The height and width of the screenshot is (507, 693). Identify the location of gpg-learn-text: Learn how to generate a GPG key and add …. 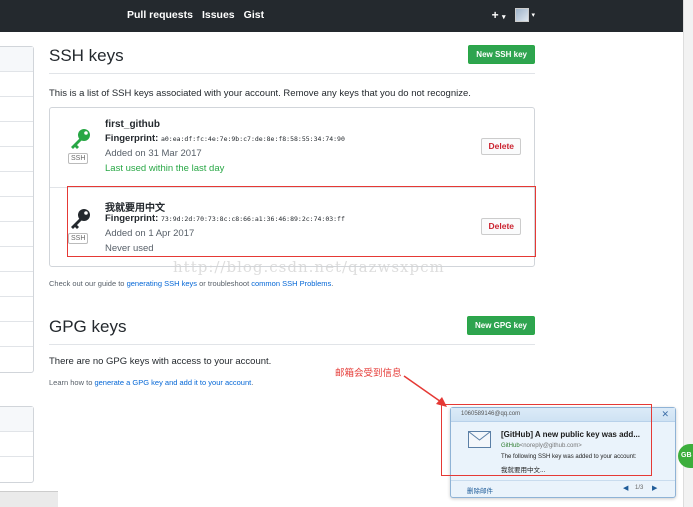
(151, 382).